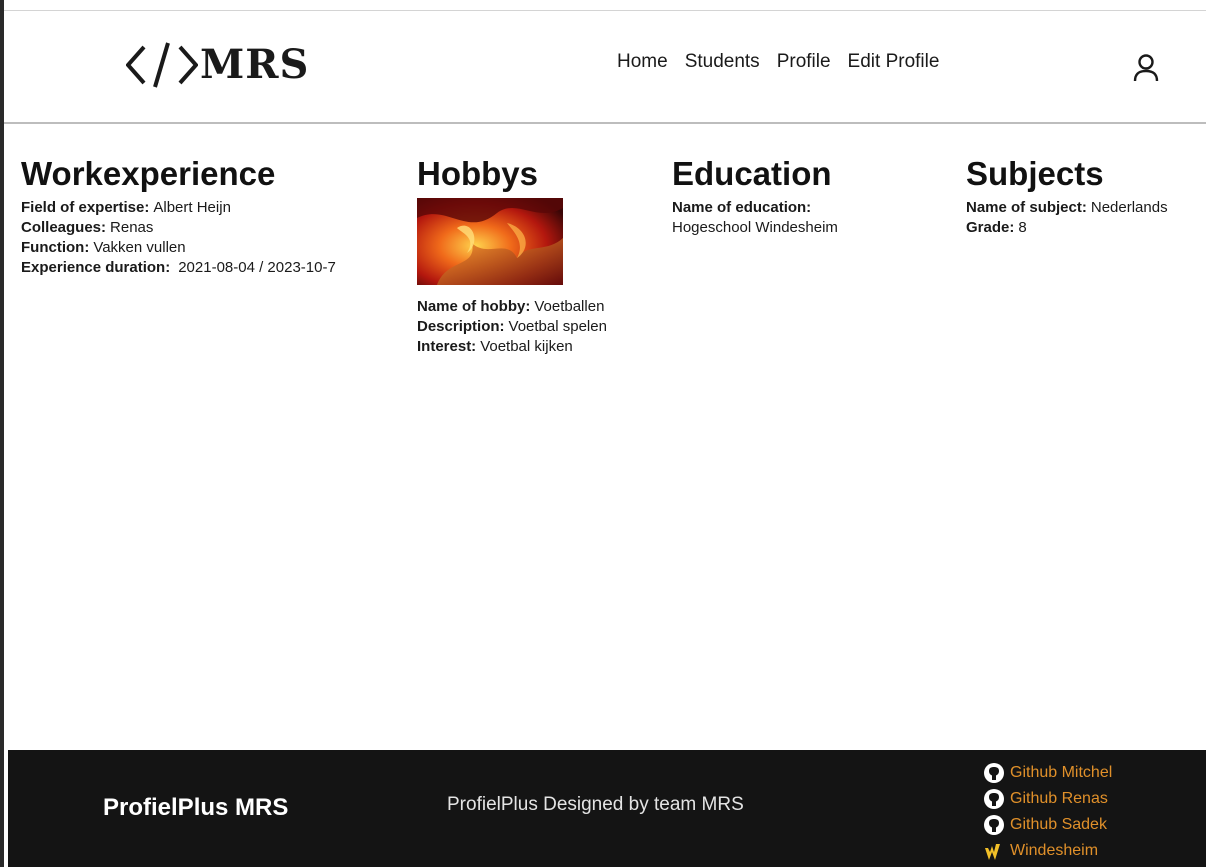  Describe the element at coordinates (1146, 69) in the screenshot. I see `user-icon` at that location.